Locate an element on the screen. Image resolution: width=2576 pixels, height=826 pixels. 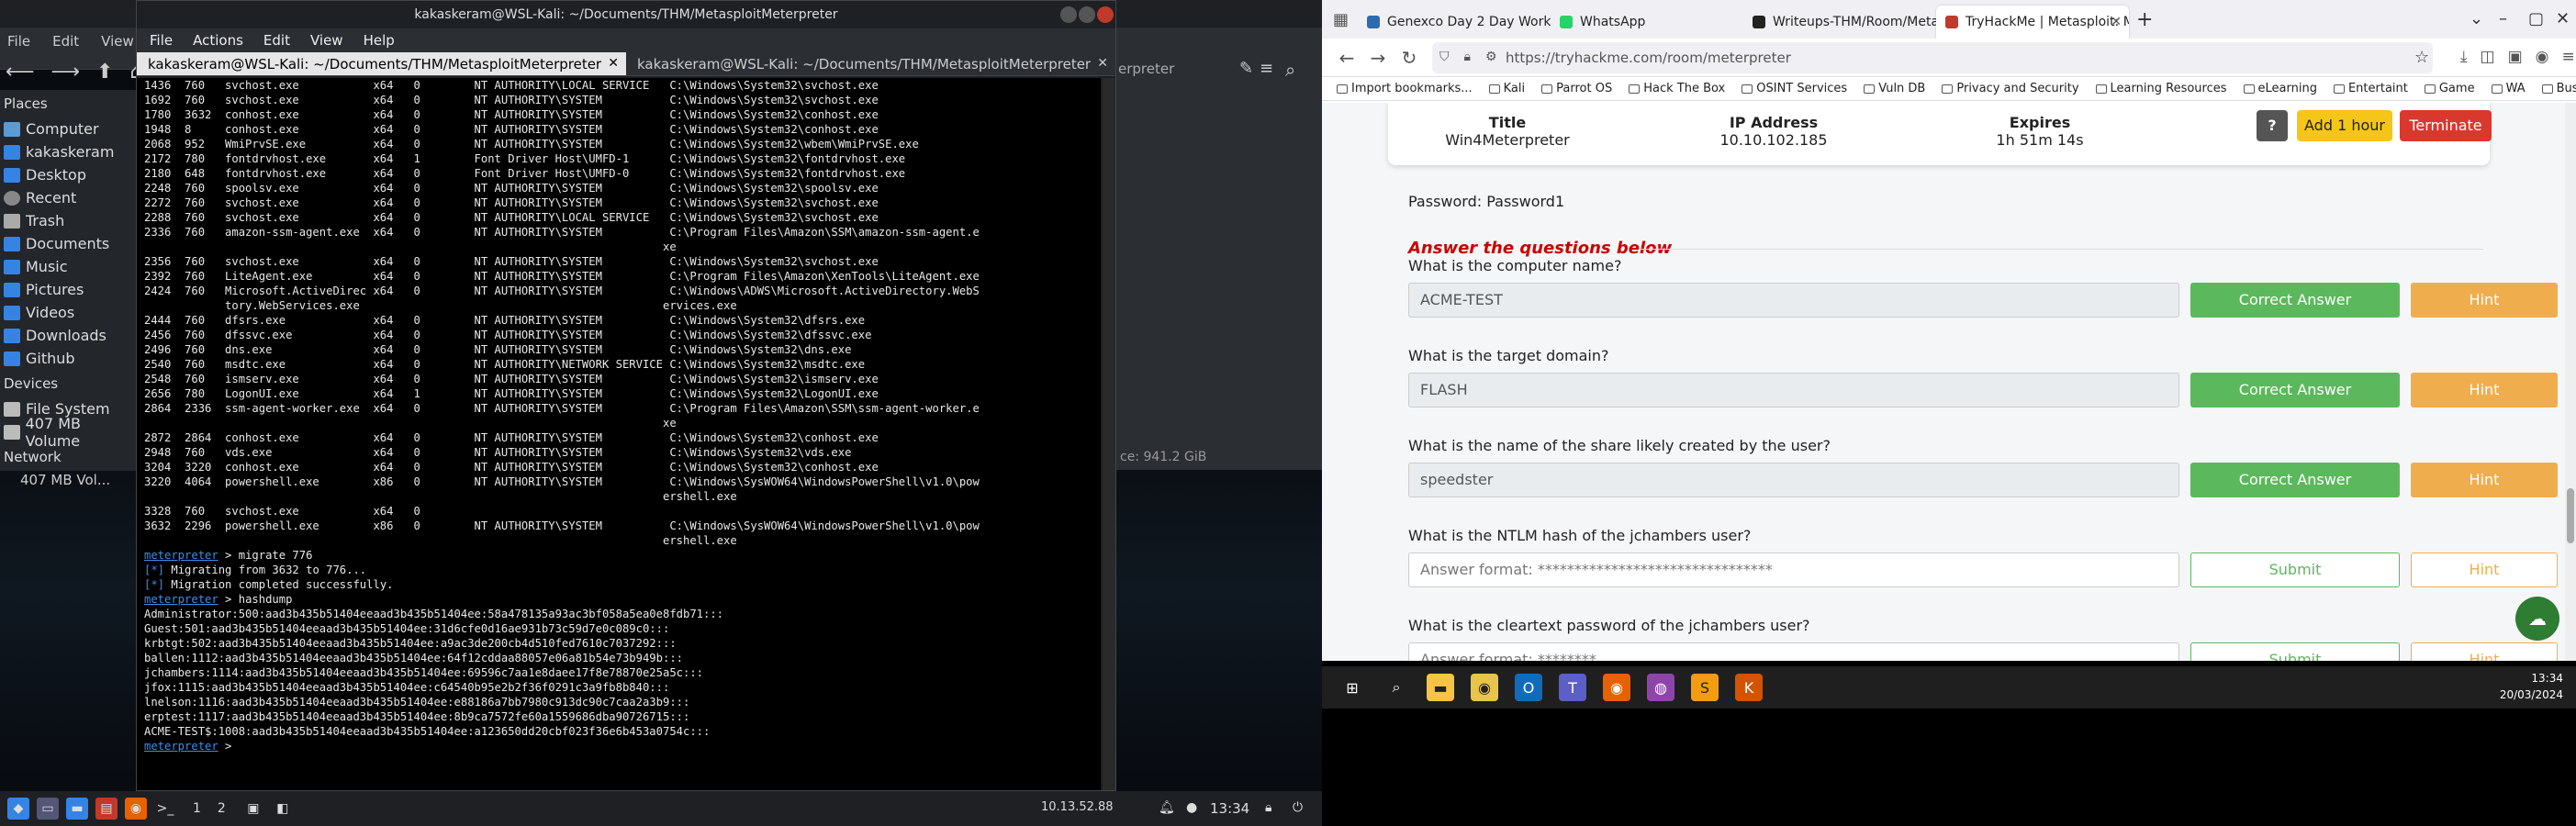
chat-help-icon: ☁ is located at coordinates (2537, 619).